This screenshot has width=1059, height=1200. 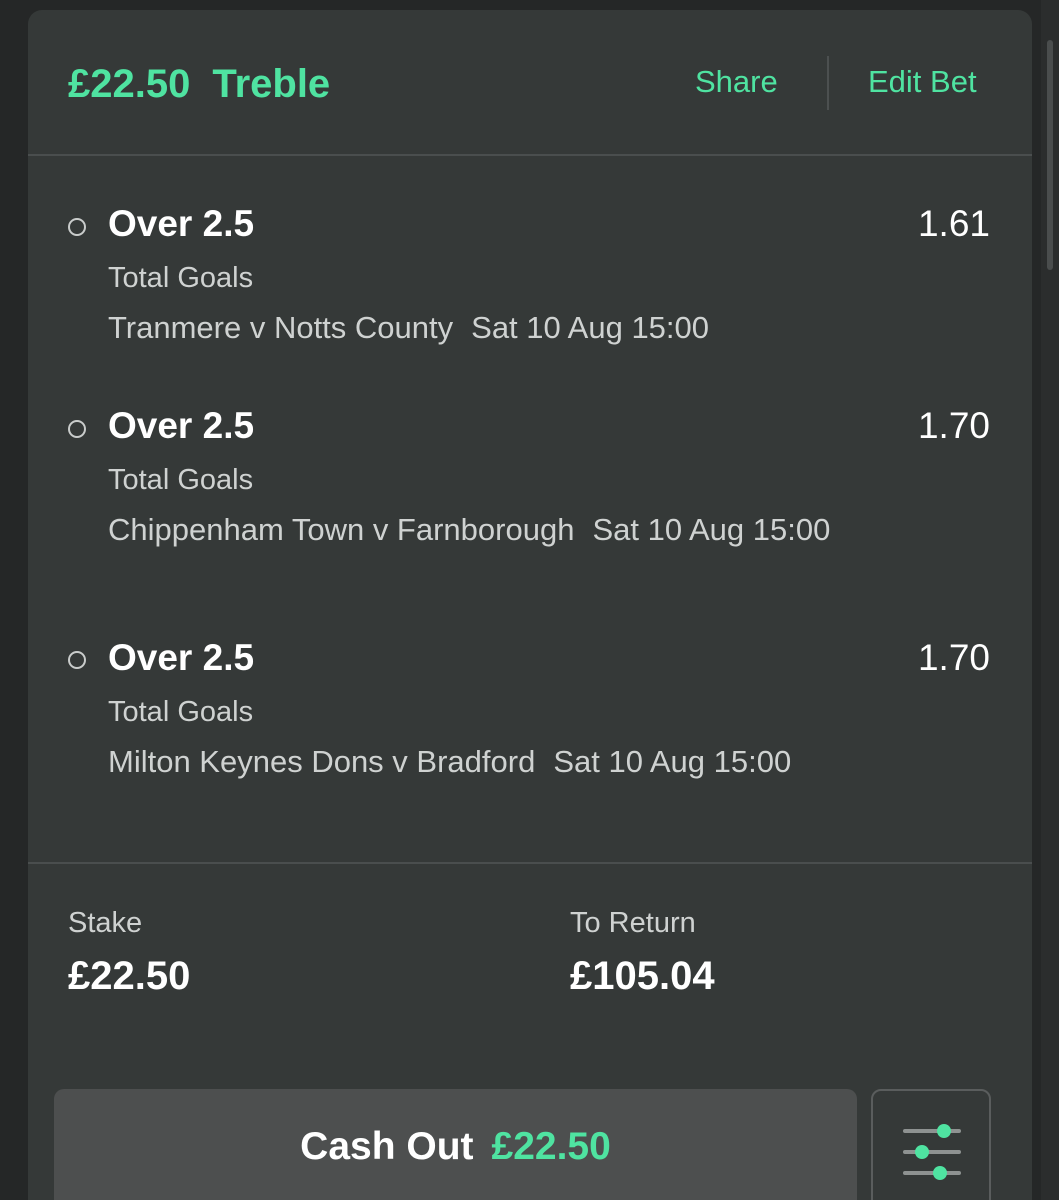 What do you see at coordinates (322, 761) in the screenshot?
I see `event-teams: Milton Keynes Dons v Bradford` at bounding box center [322, 761].